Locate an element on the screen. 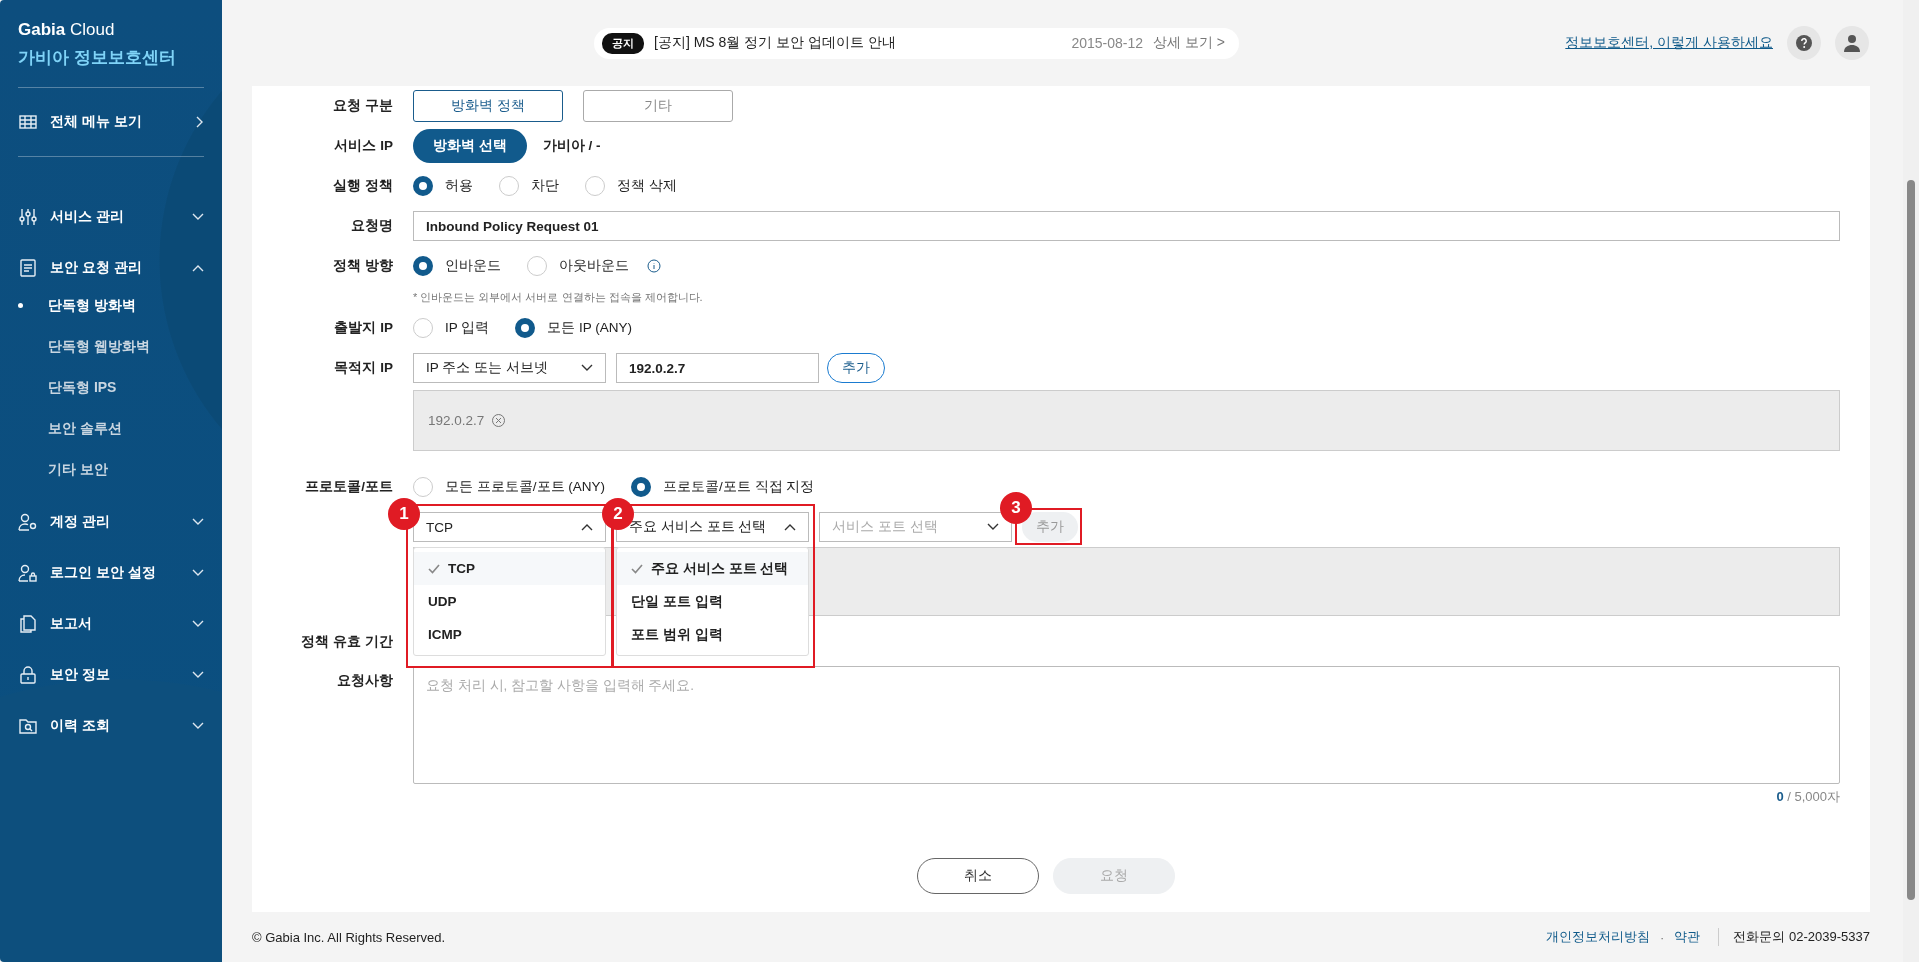 The width and height of the screenshot is (1919, 962). type-tab: 방화벽 정책 is located at coordinates (488, 106).